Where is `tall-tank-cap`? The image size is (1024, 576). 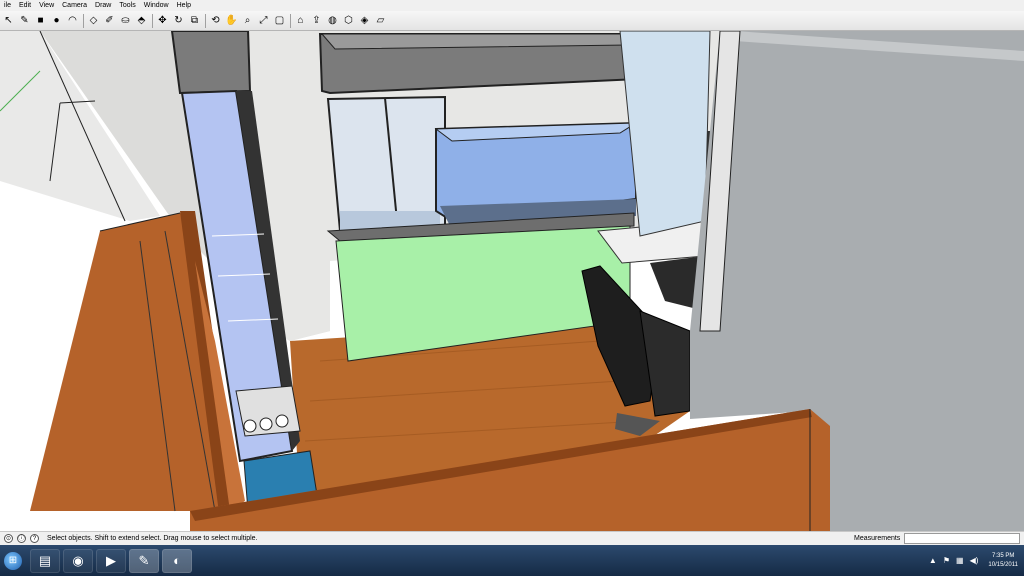
tall-tank-cap is located at coordinates (211, 63).